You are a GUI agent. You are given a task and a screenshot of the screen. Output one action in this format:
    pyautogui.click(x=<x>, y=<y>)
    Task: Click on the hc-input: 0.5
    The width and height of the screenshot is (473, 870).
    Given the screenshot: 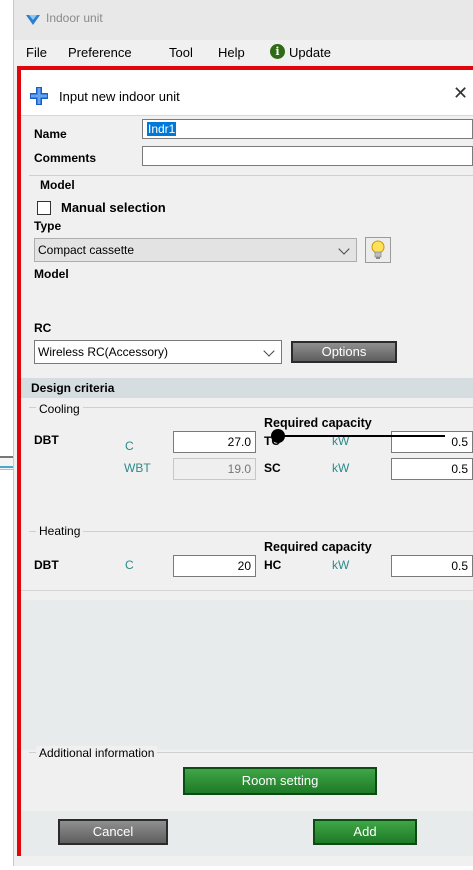 What is the action you would take?
    pyautogui.click(x=432, y=566)
    